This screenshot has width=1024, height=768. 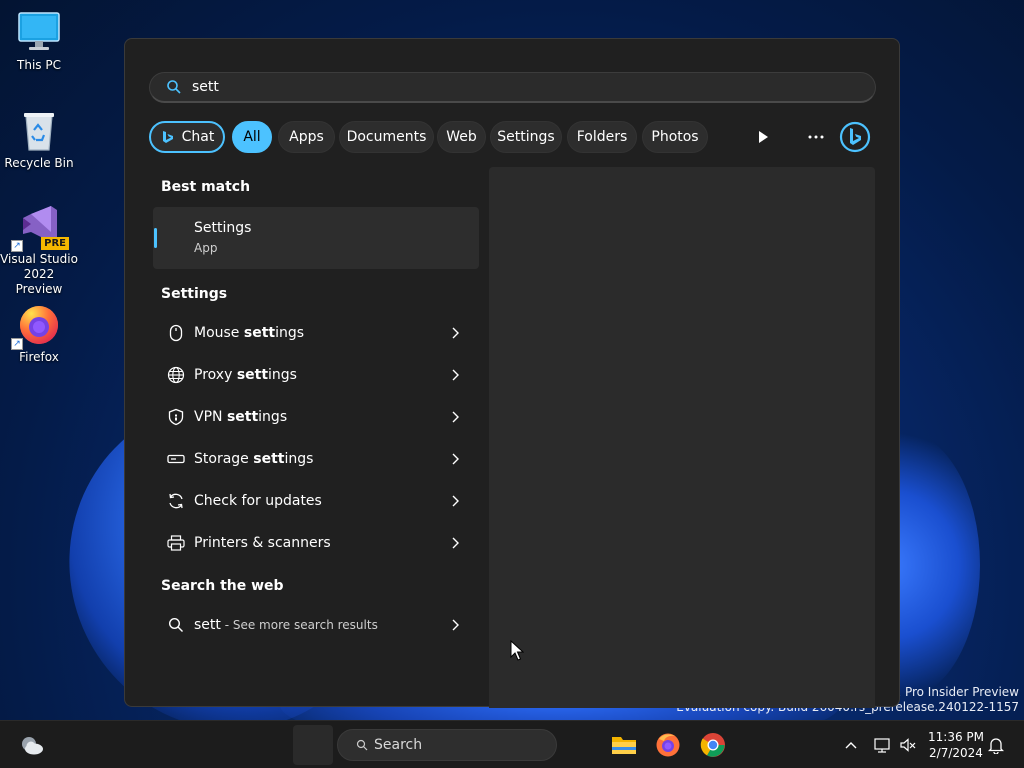 I want to click on filter-label: Documents, so click(x=386, y=137).